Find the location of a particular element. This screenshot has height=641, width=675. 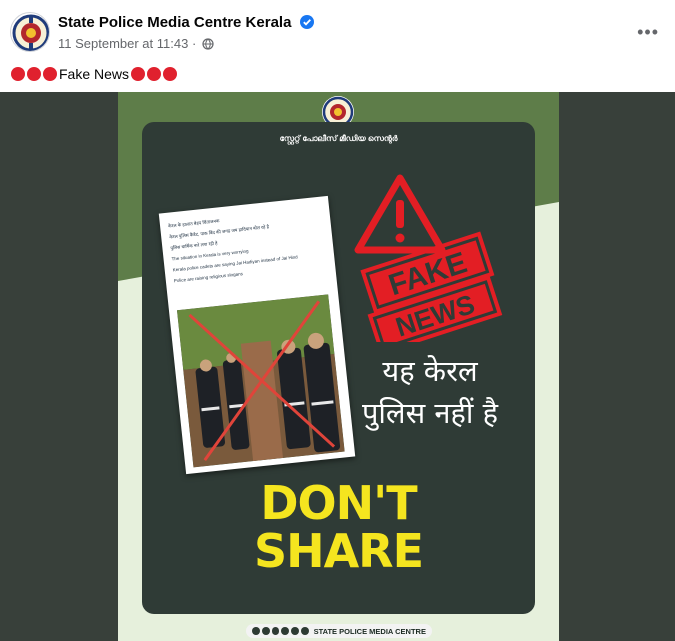

post-timestamp: 11 September at 11:43 is located at coordinates (123, 43).